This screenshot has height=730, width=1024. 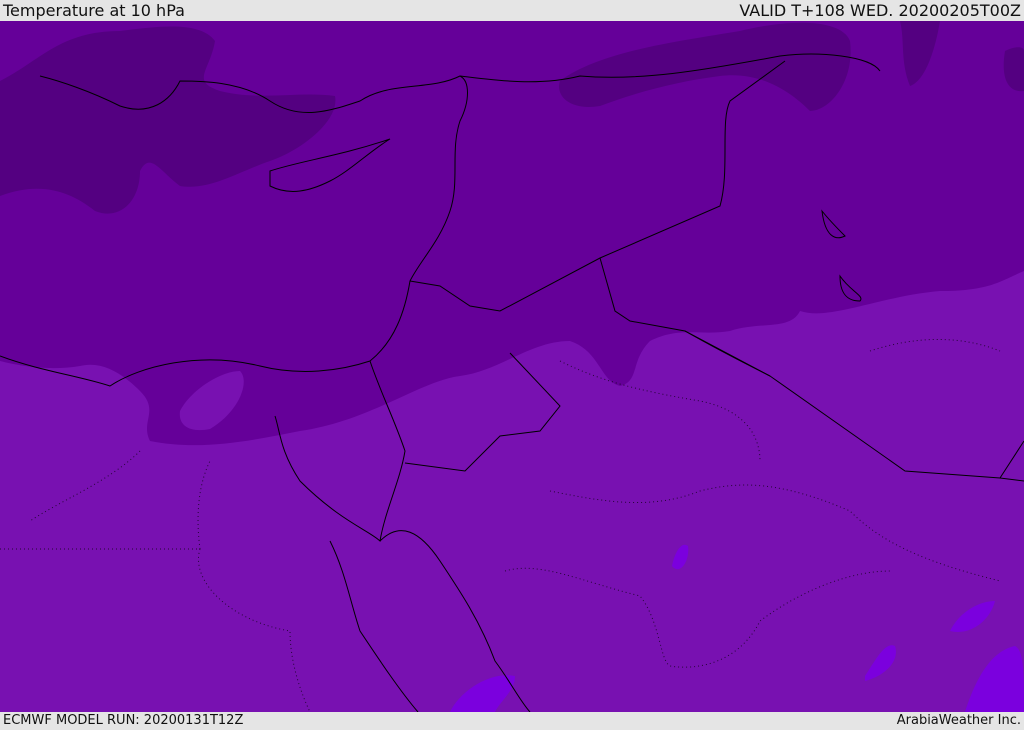 What do you see at coordinates (123, 720) in the screenshot?
I see `model-run: ECMWF MODEL RUN: 20200131T12Z` at bounding box center [123, 720].